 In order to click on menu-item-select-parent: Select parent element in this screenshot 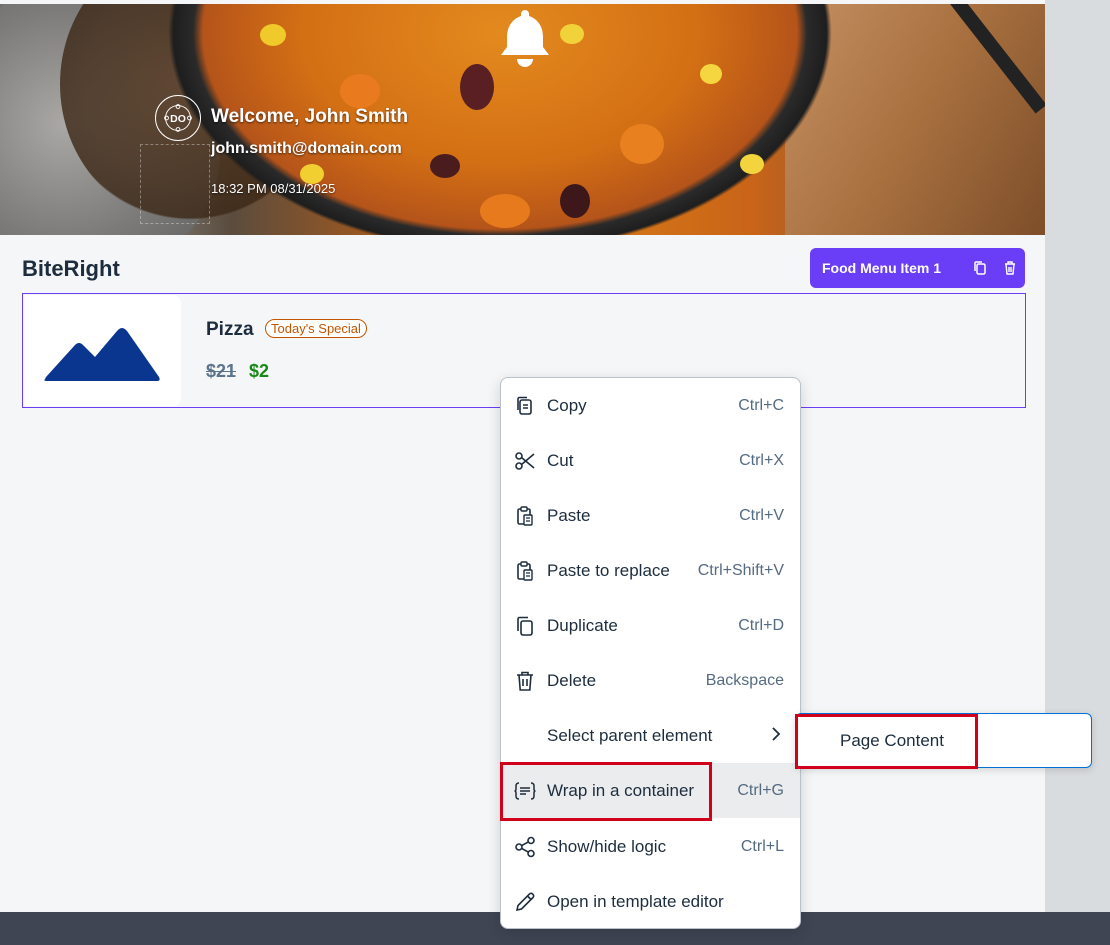, I will do `click(650, 735)`.